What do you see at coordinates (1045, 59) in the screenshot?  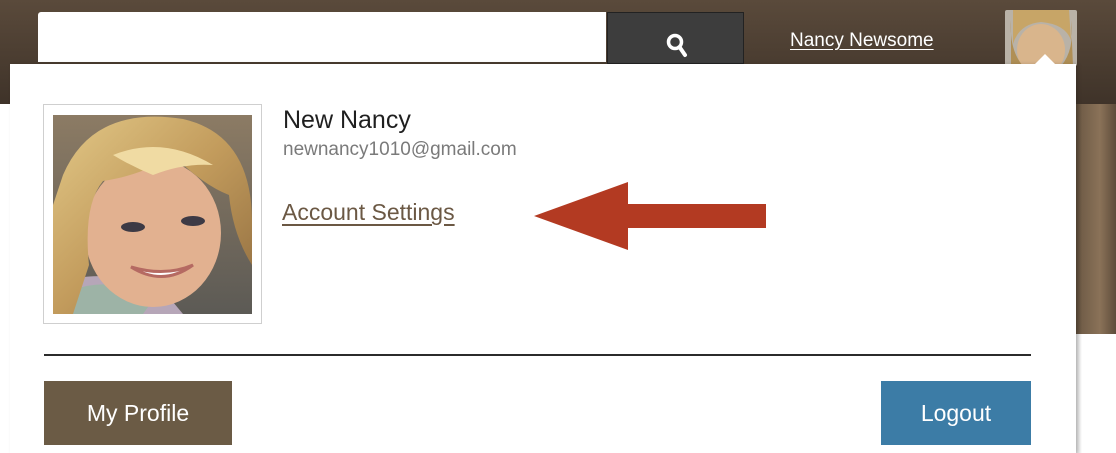 I see `dropdown-caret` at bounding box center [1045, 59].